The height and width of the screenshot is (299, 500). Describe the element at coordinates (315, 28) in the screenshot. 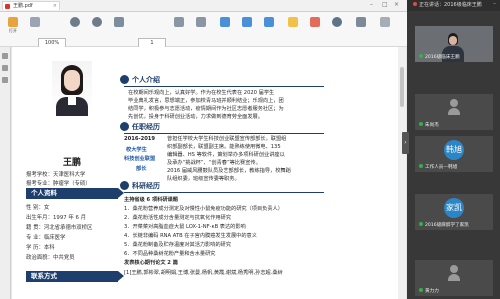

I see `annotate-button` at that location.